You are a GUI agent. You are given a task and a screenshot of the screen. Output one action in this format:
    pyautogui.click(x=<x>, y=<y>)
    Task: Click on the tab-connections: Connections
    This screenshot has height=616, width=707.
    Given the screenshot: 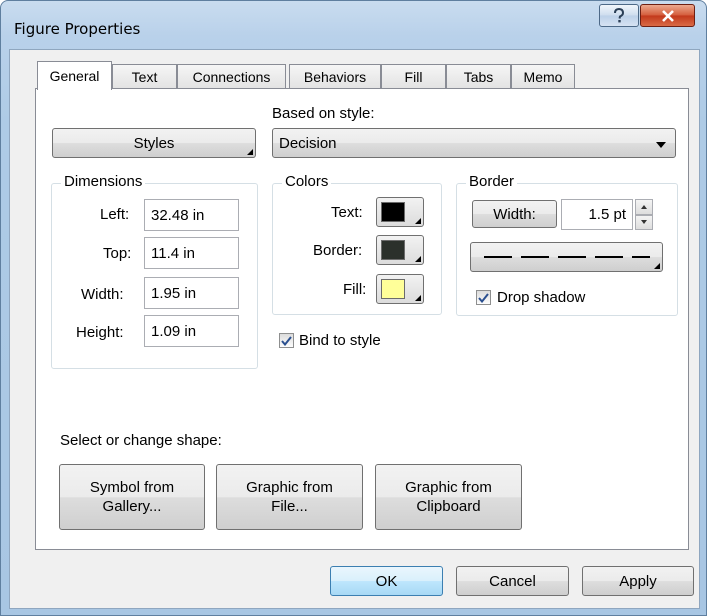 What is the action you would take?
    pyautogui.click(x=231, y=76)
    